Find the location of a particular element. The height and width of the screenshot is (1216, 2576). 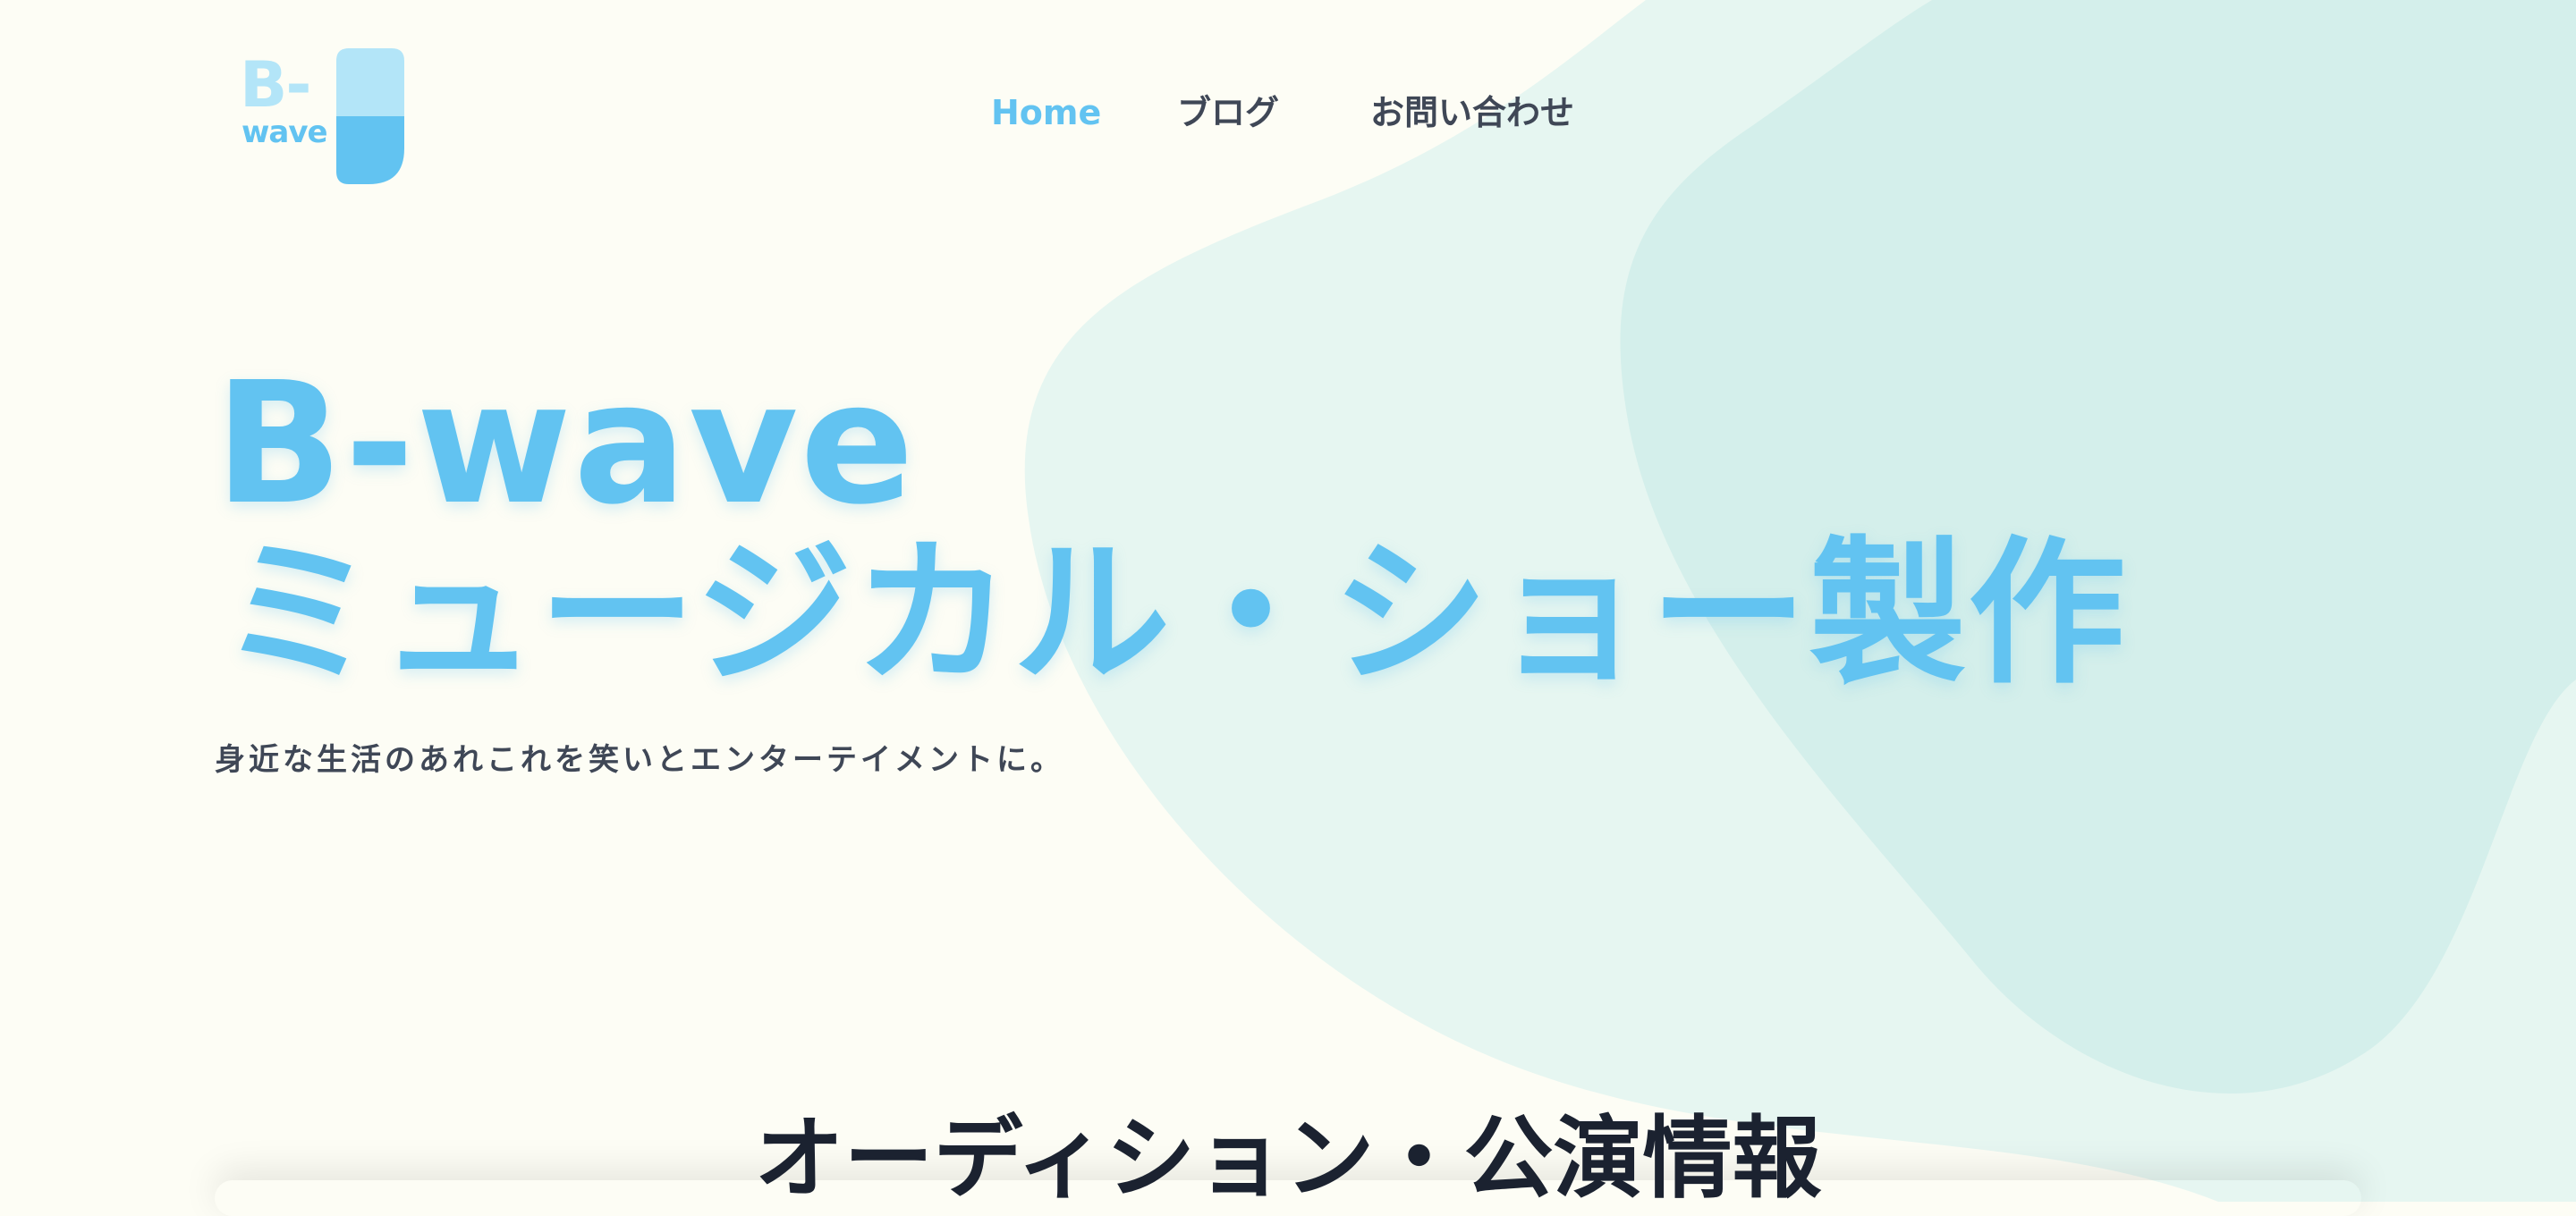

nav-blog-link: ブログ is located at coordinates (1239, 112).